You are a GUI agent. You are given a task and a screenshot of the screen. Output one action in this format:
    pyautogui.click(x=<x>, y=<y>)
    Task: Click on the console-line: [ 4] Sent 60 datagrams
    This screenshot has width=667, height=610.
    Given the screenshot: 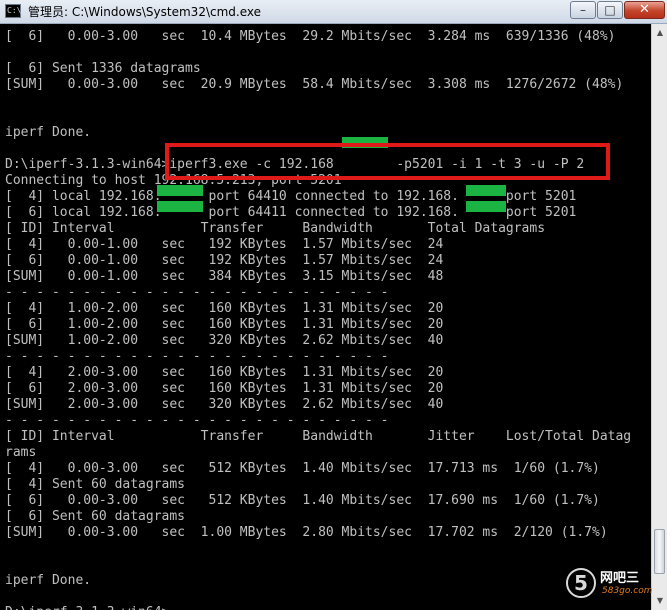 What is the action you would take?
    pyautogui.click(x=95, y=484)
    